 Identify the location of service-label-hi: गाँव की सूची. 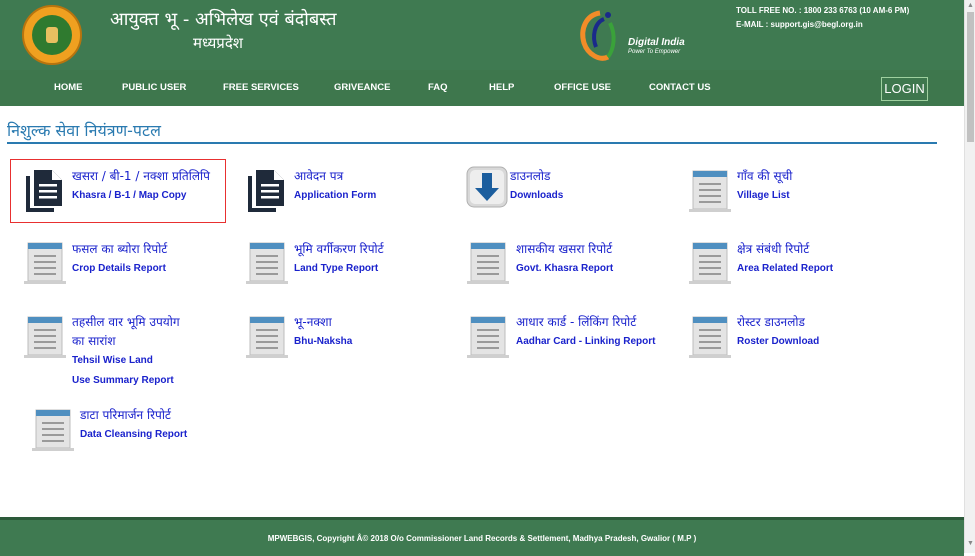
(764, 175).